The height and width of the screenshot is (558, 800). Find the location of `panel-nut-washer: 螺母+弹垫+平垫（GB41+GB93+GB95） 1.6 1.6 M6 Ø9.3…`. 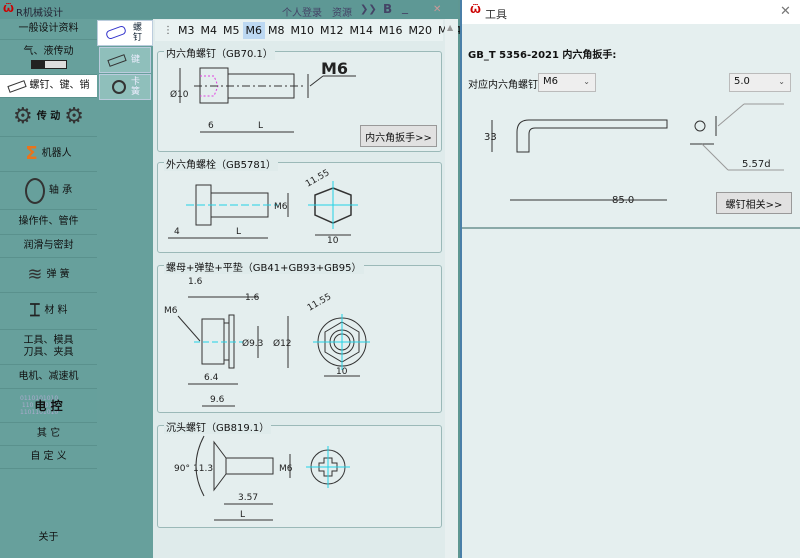

panel-nut-washer: 螺母+弹垫+平垫（GB41+GB93+GB95） 1.6 1.6 M6 Ø9.3… is located at coordinates (299, 336).